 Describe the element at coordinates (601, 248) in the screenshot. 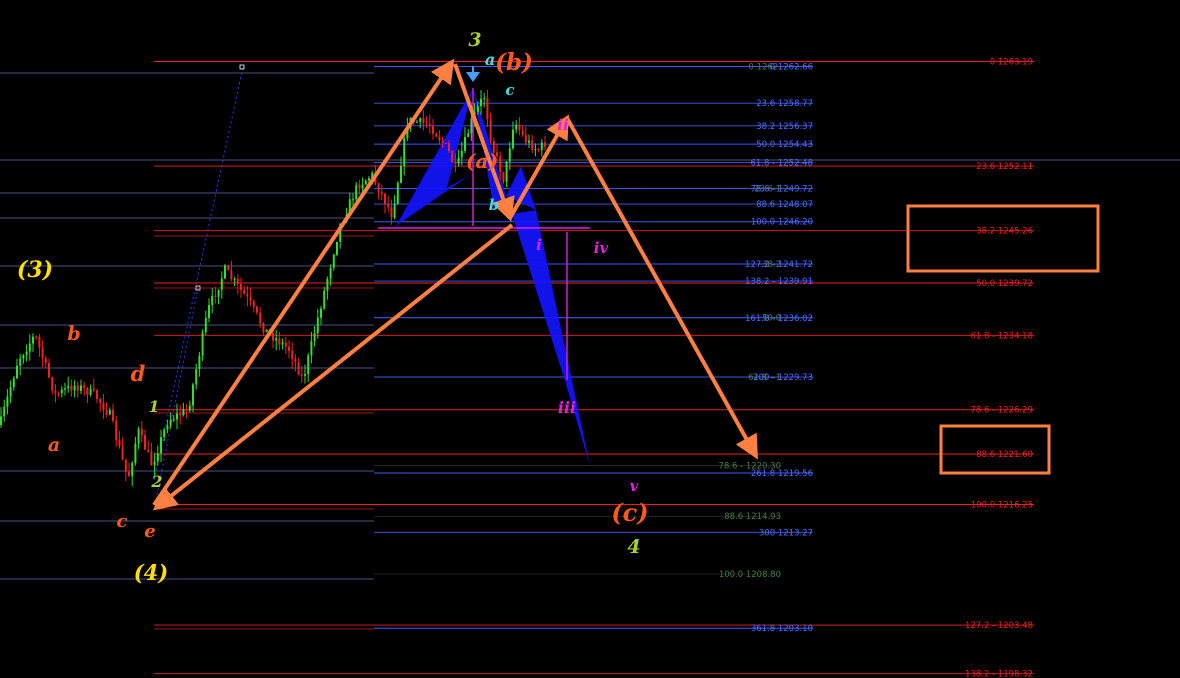

I see `wave-label: iv` at that location.